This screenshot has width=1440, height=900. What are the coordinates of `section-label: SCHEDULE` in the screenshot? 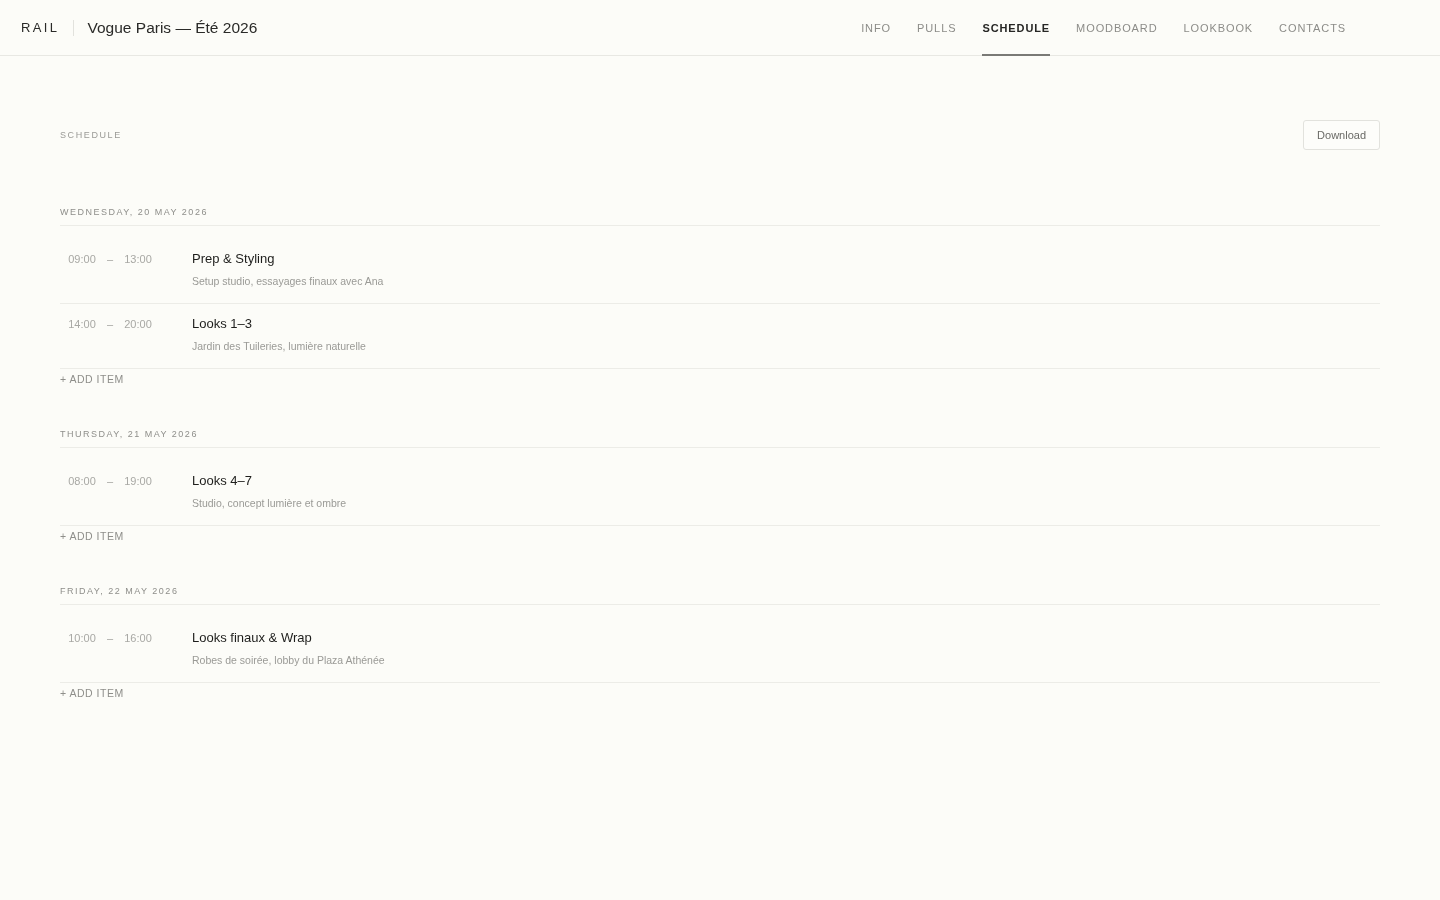 It's located at (91, 135).